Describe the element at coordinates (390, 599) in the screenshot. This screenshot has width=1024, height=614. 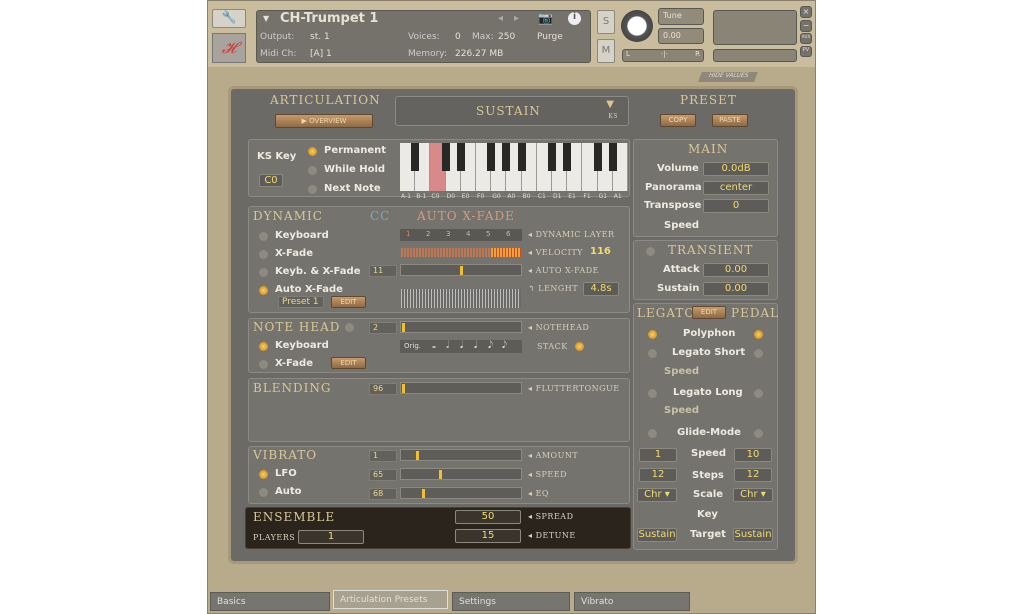
I see `tab-articulation-presets: Articulation Presets` at that location.